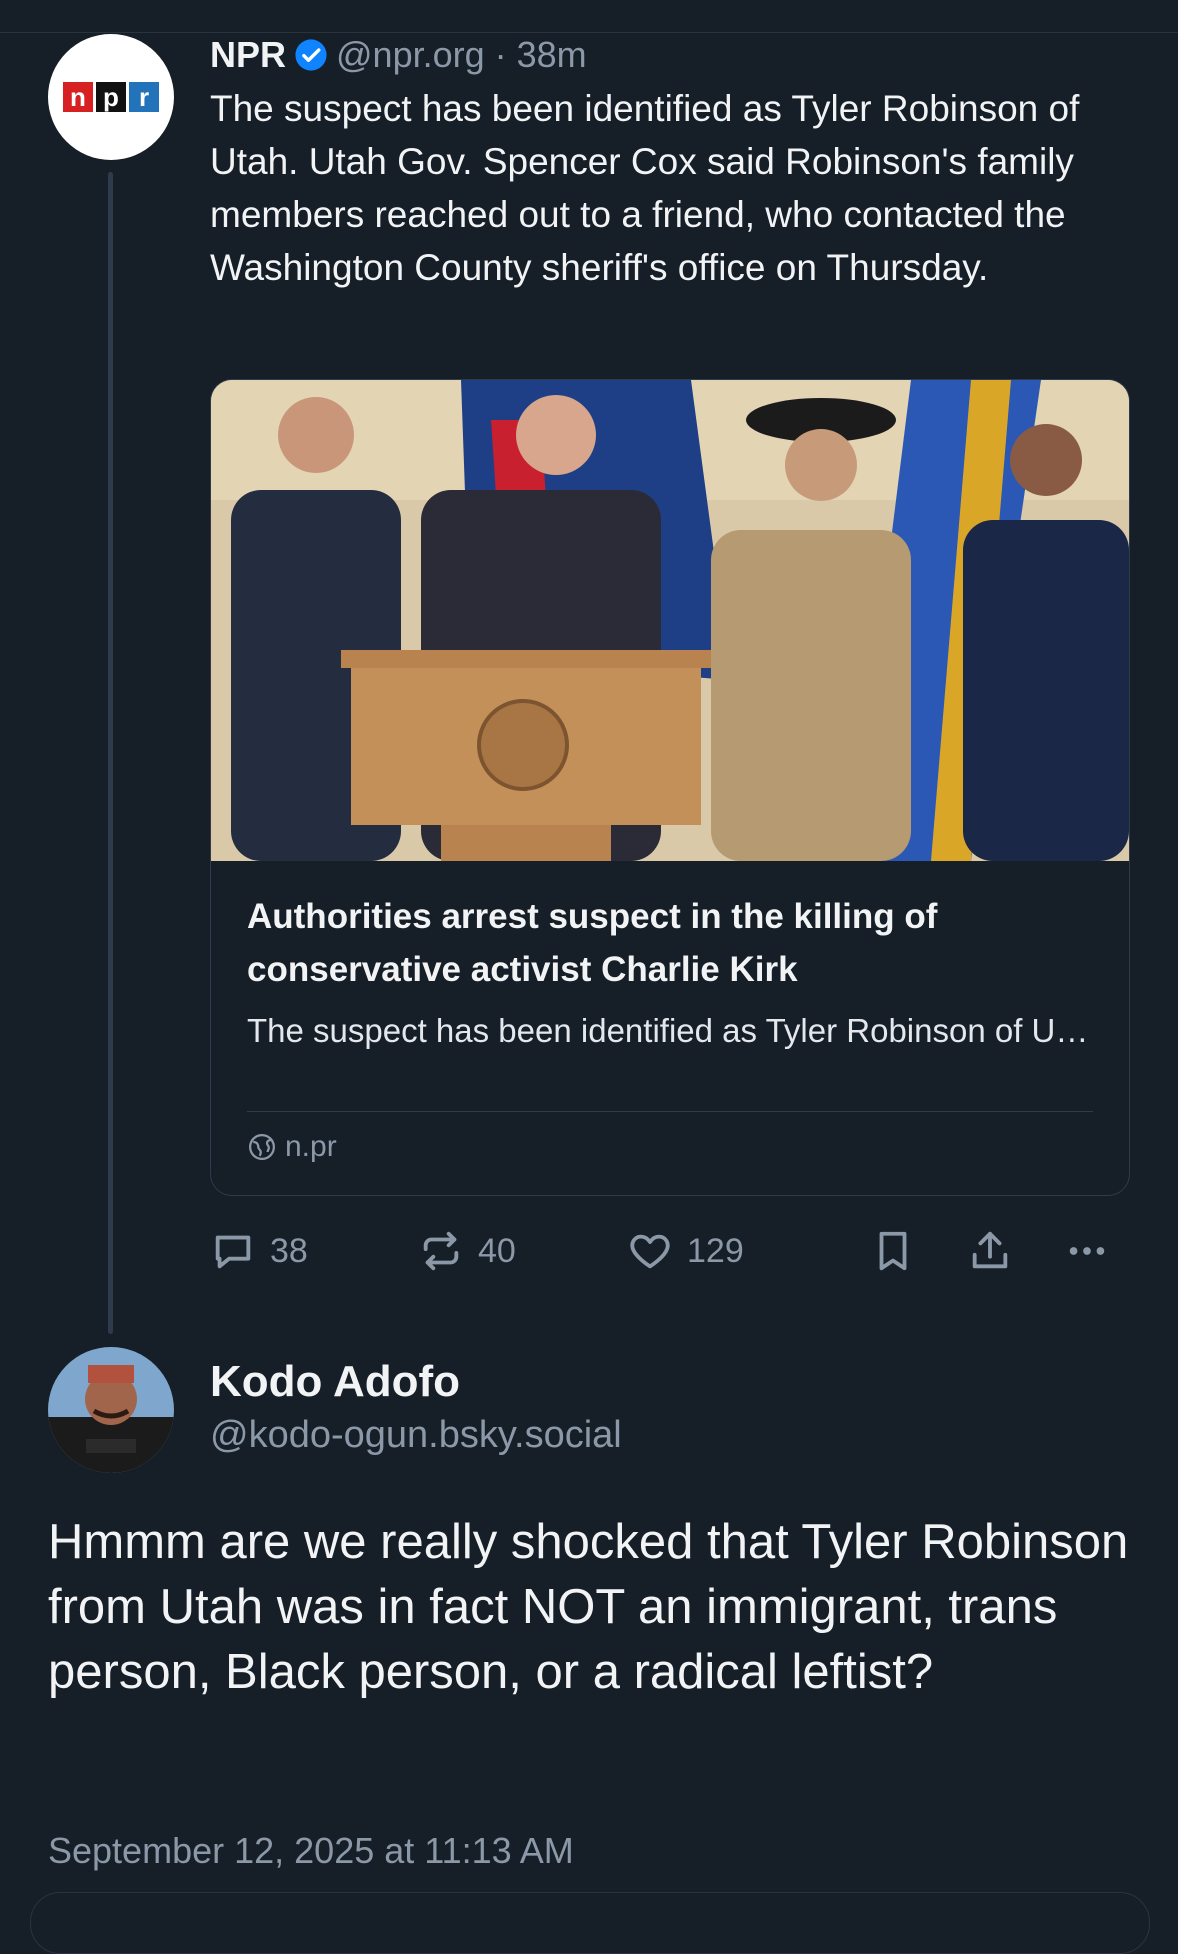 This screenshot has height=1954, width=1178. What do you see at coordinates (262, 1147) in the screenshot?
I see `globe-icon` at bounding box center [262, 1147].